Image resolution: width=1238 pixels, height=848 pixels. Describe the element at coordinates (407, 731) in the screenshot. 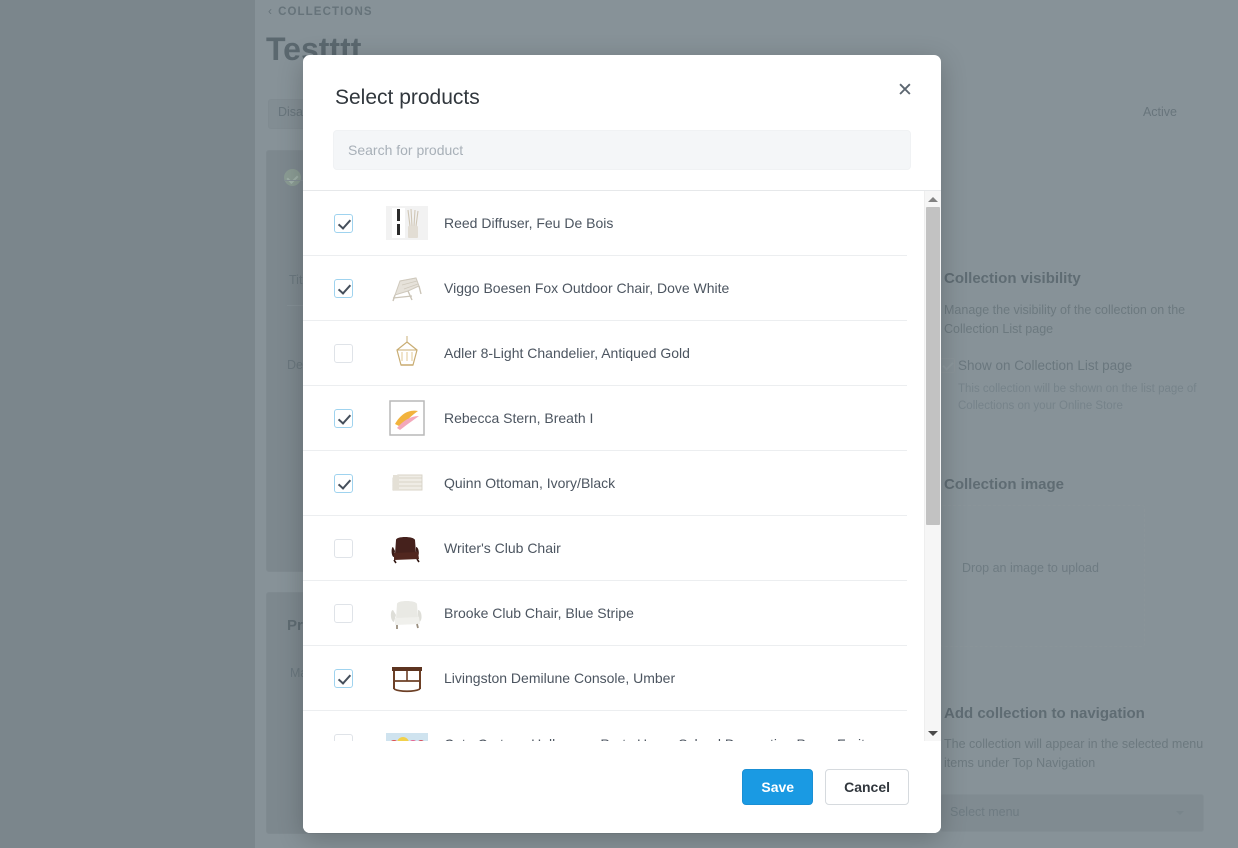

I see `halloween-props-thumbnail` at that location.